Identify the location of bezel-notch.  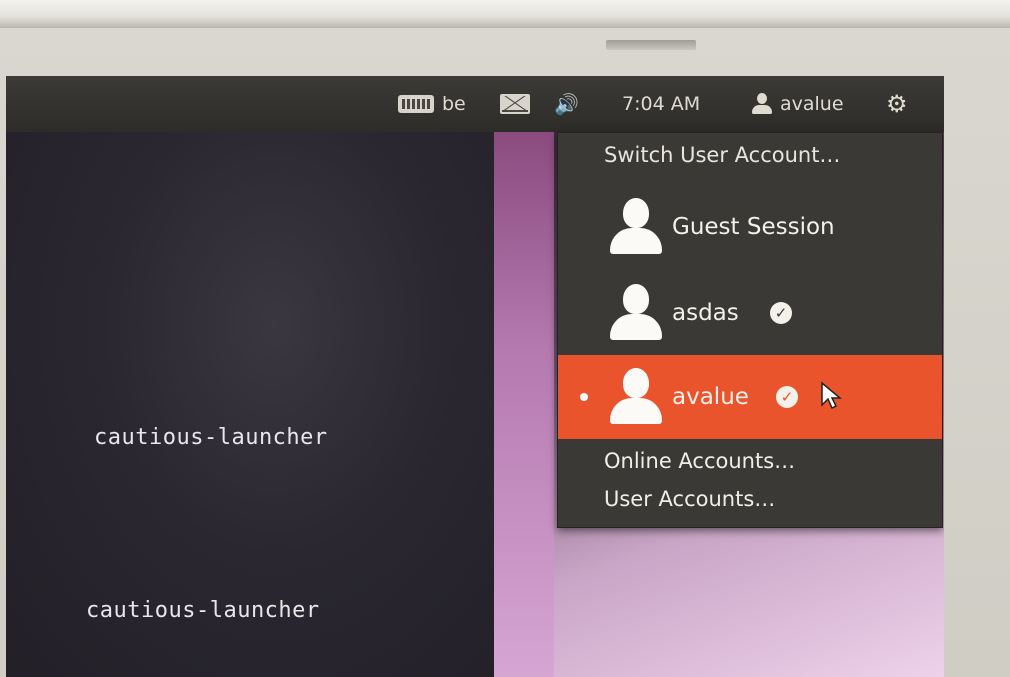
(651, 45).